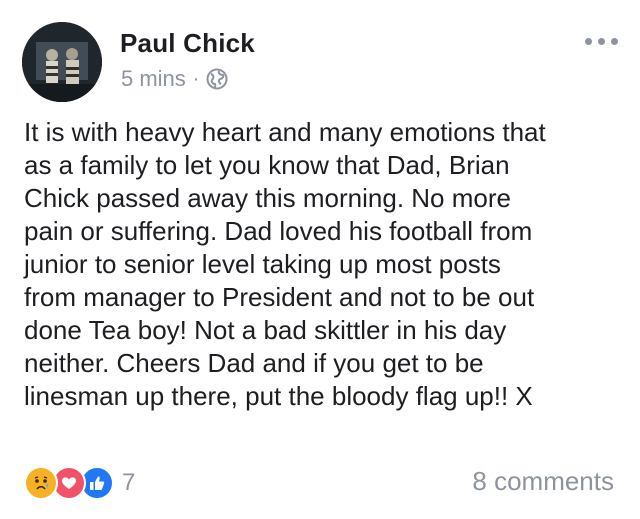  I want to click on more-dots-icon, so click(601, 41).